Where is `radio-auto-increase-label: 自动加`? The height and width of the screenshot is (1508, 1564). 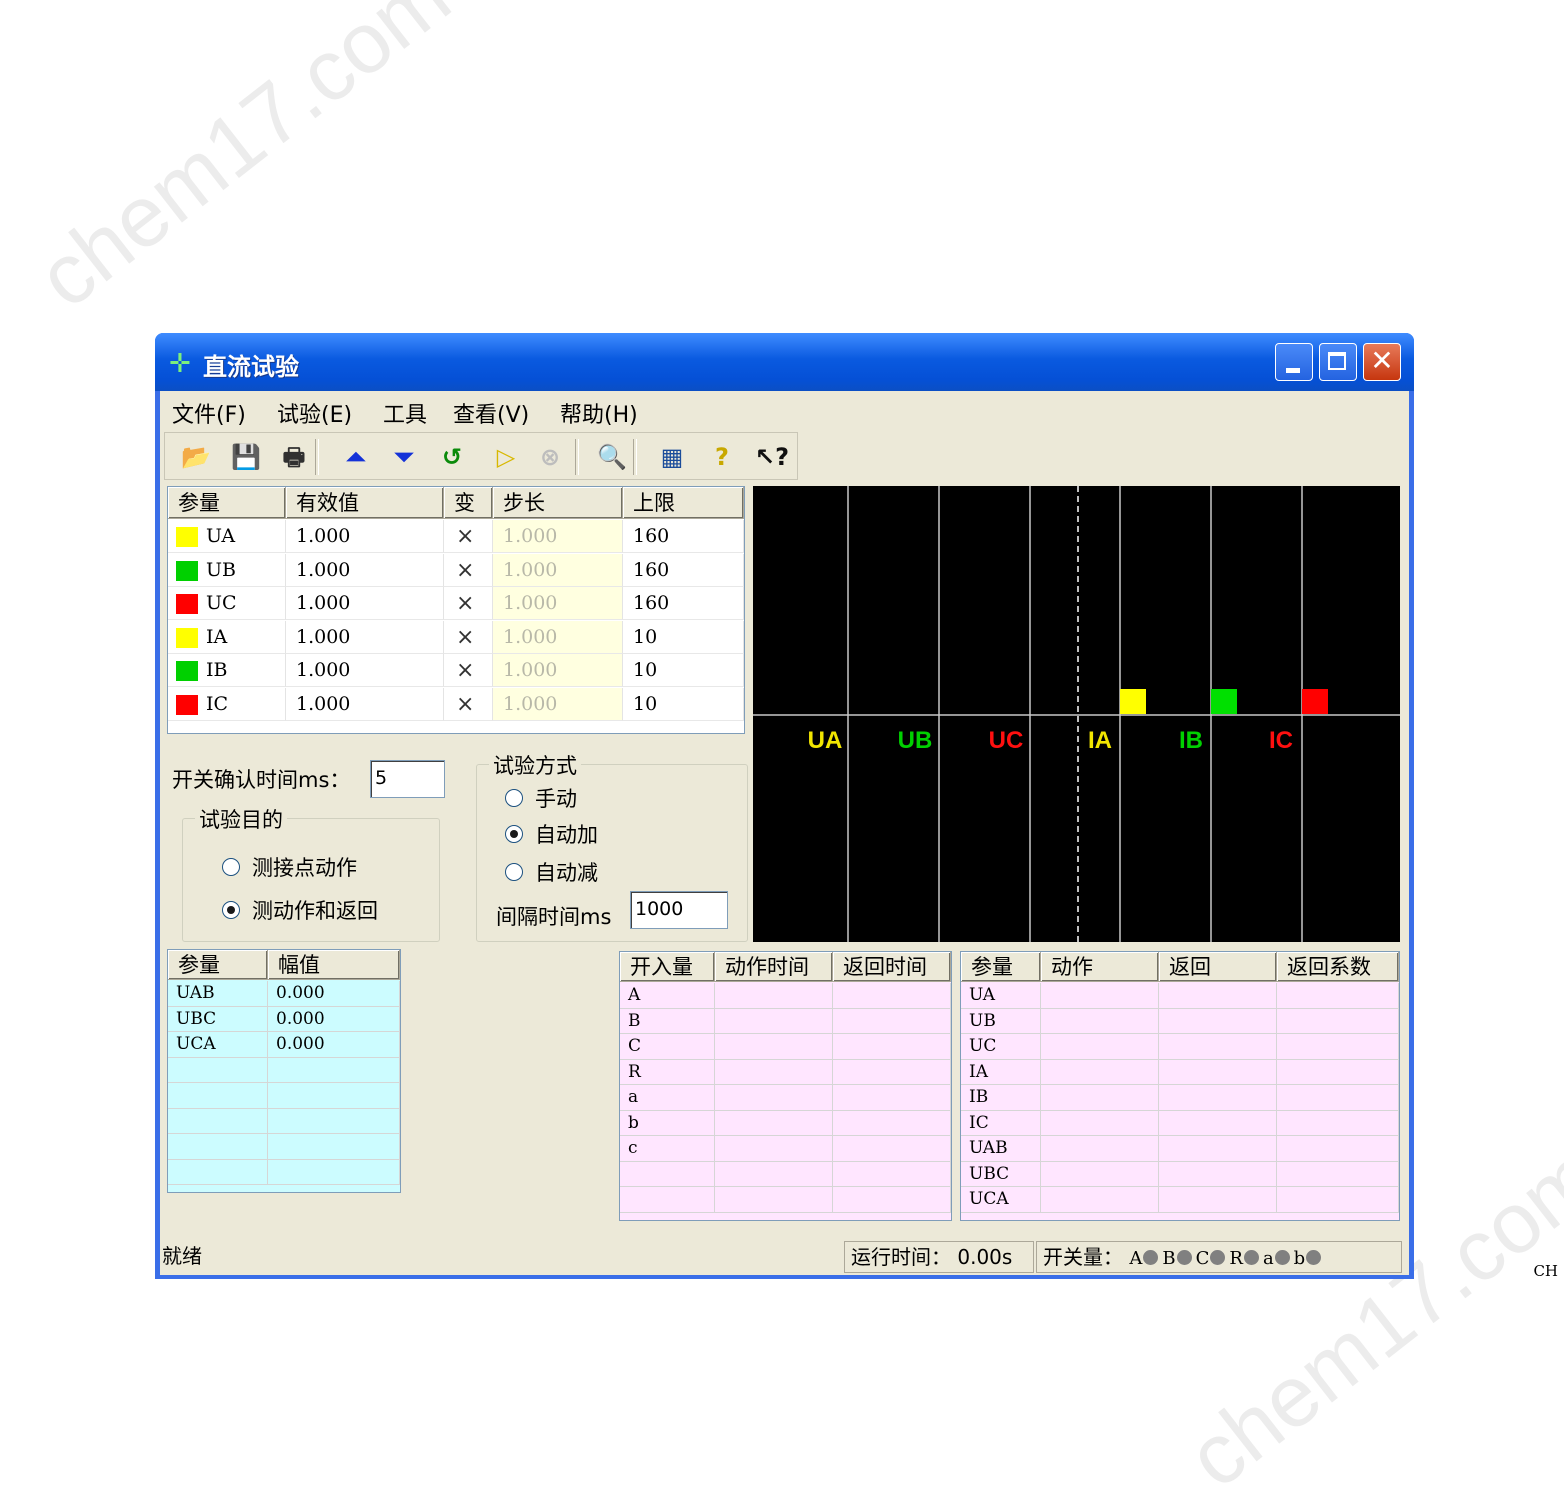
radio-auto-increase-label: 自动加 is located at coordinates (566, 834).